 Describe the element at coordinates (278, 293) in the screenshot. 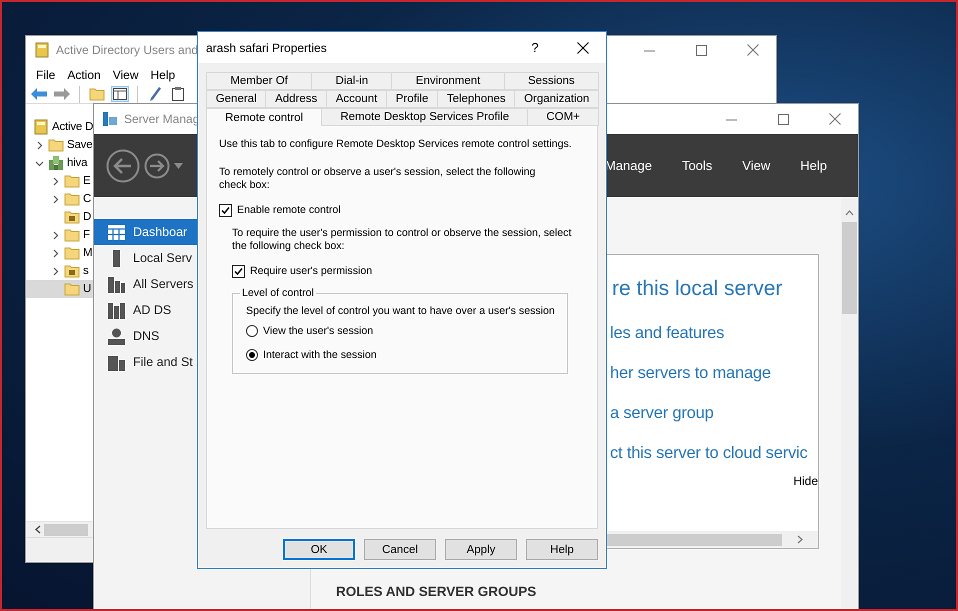

I see `group-title: Level of control` at that location.